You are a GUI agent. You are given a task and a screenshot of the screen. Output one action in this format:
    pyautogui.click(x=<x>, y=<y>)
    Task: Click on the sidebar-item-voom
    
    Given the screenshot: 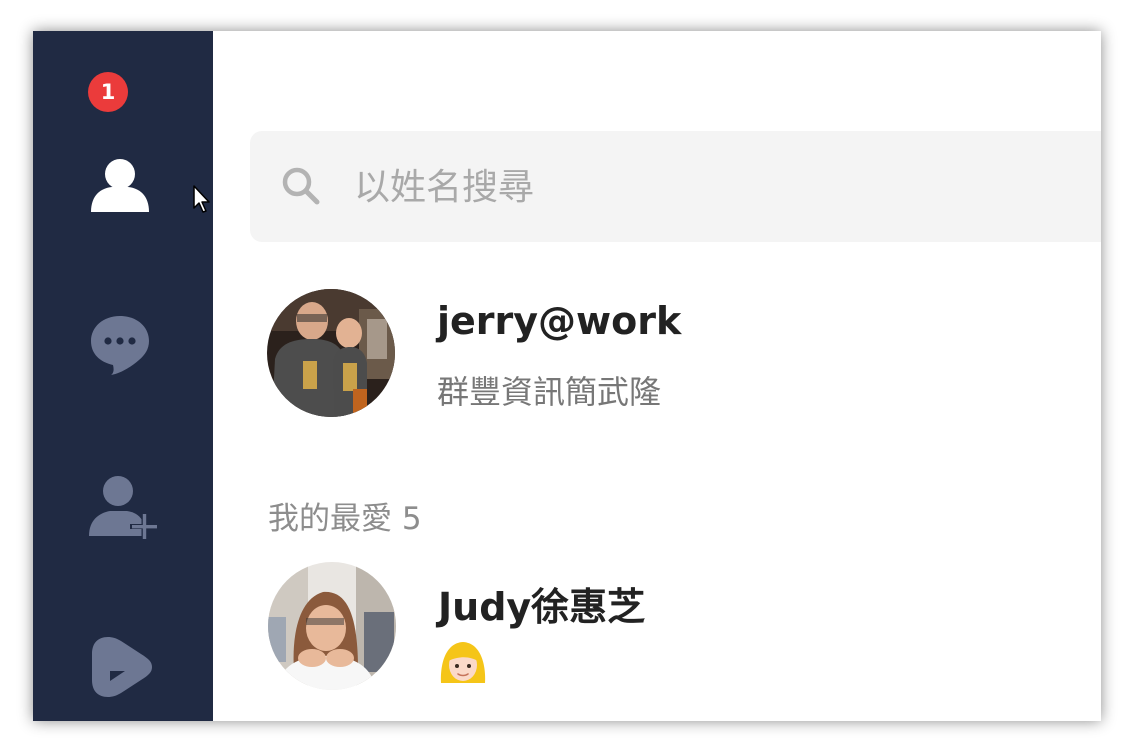 What is the action you would take?
    pyautogui.click(x=123, y=666)
    